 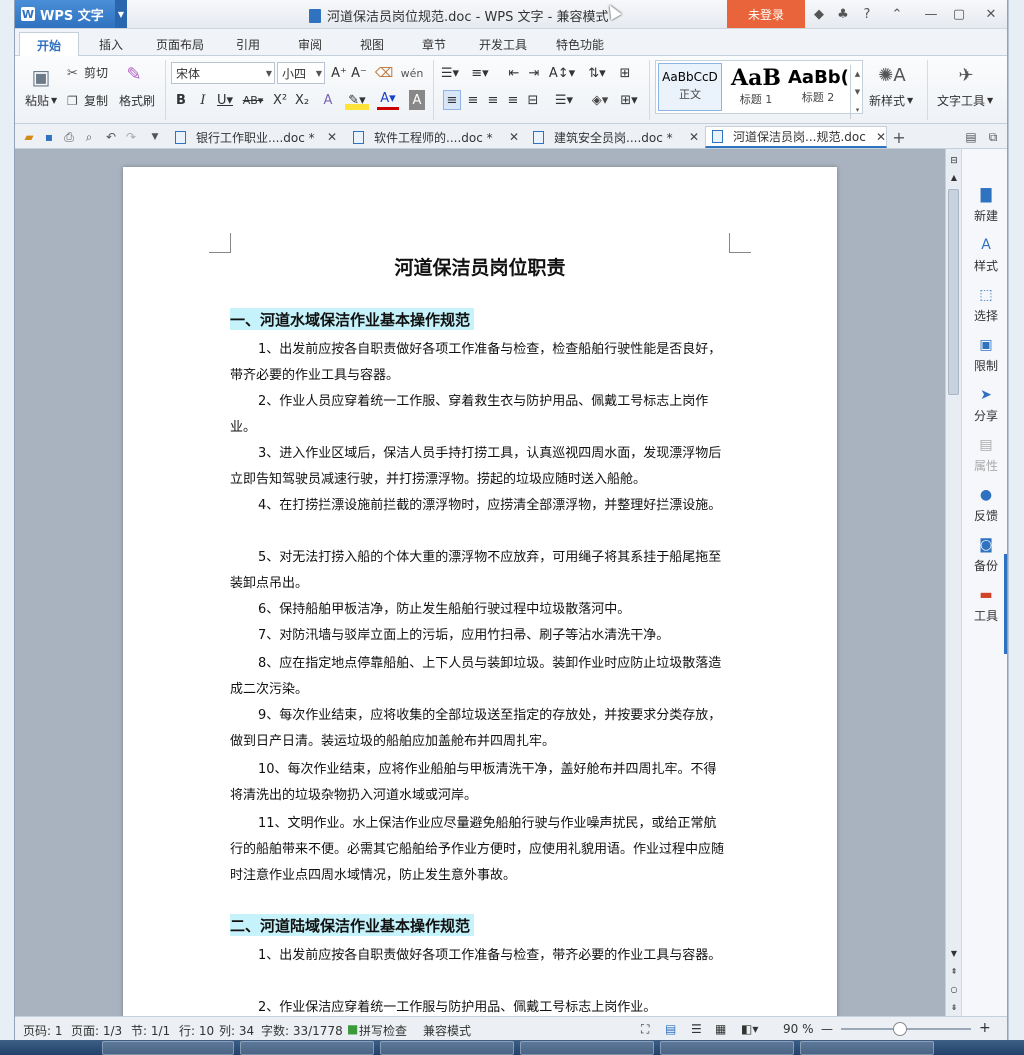 What do you see at coordinates (984, 359) in the screenshot?
I see `pane-restrict: ▣ 限制` at bounding box center [984, 359].